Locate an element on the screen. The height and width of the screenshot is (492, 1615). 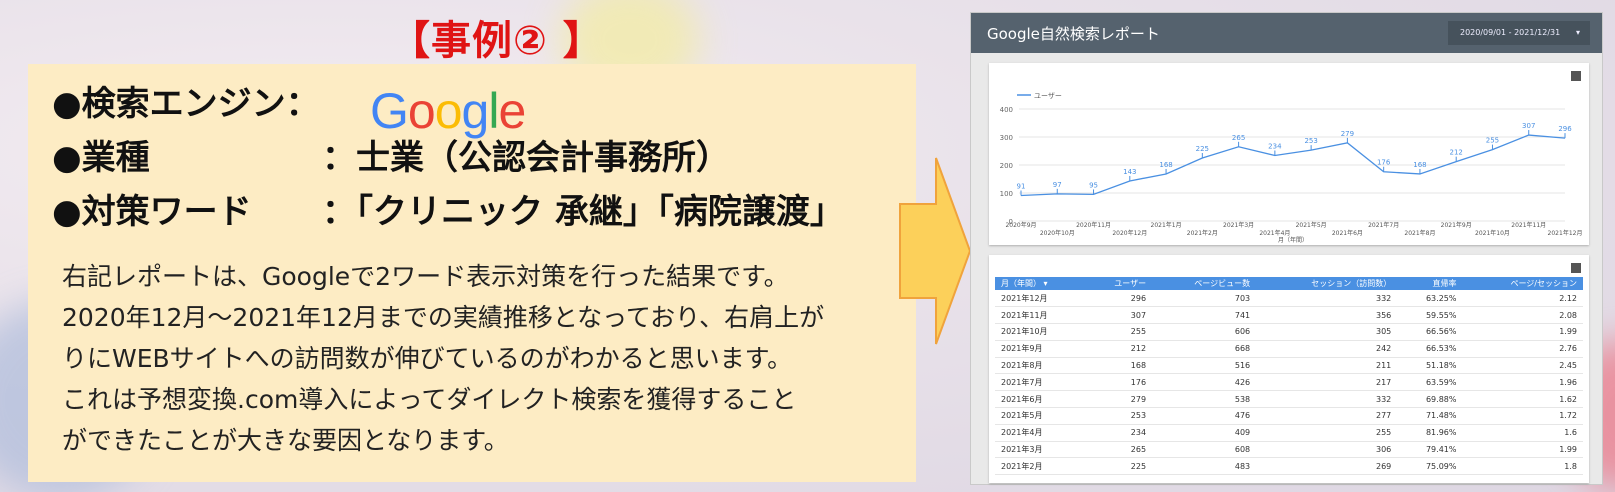
table-cell: 59.55% is located at coordinates (1430, 315).